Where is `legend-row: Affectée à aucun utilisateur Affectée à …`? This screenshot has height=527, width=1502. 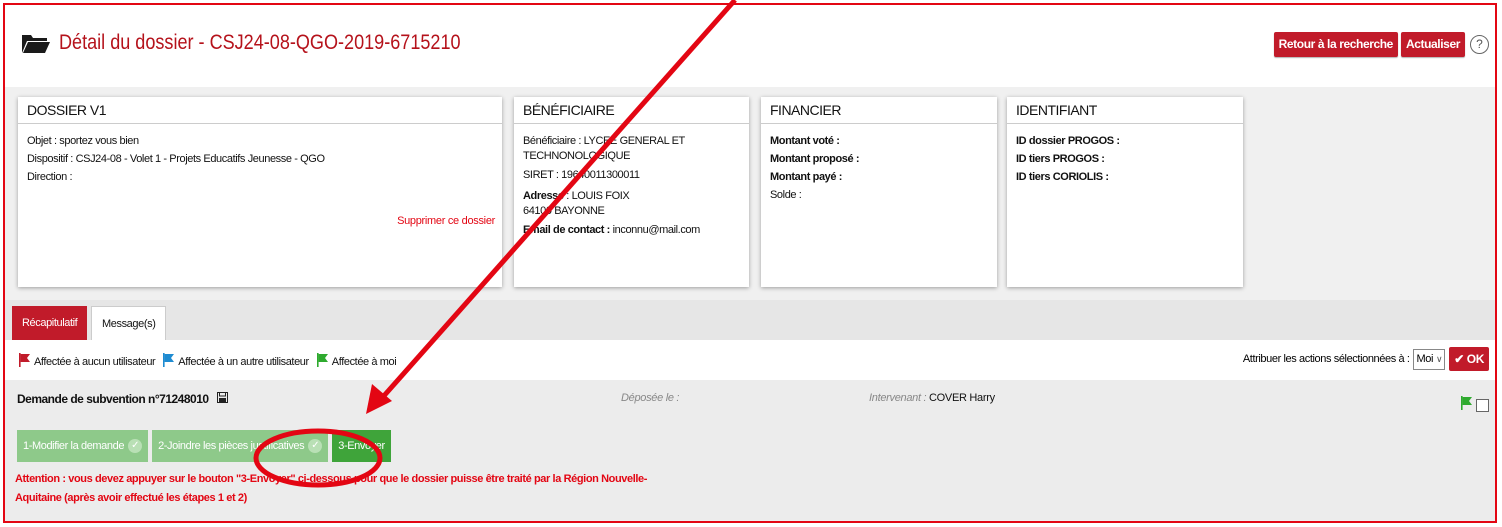
legend-row: Affectée à aucun utilisateur Affectée à … is located at coordinates (750, 360).